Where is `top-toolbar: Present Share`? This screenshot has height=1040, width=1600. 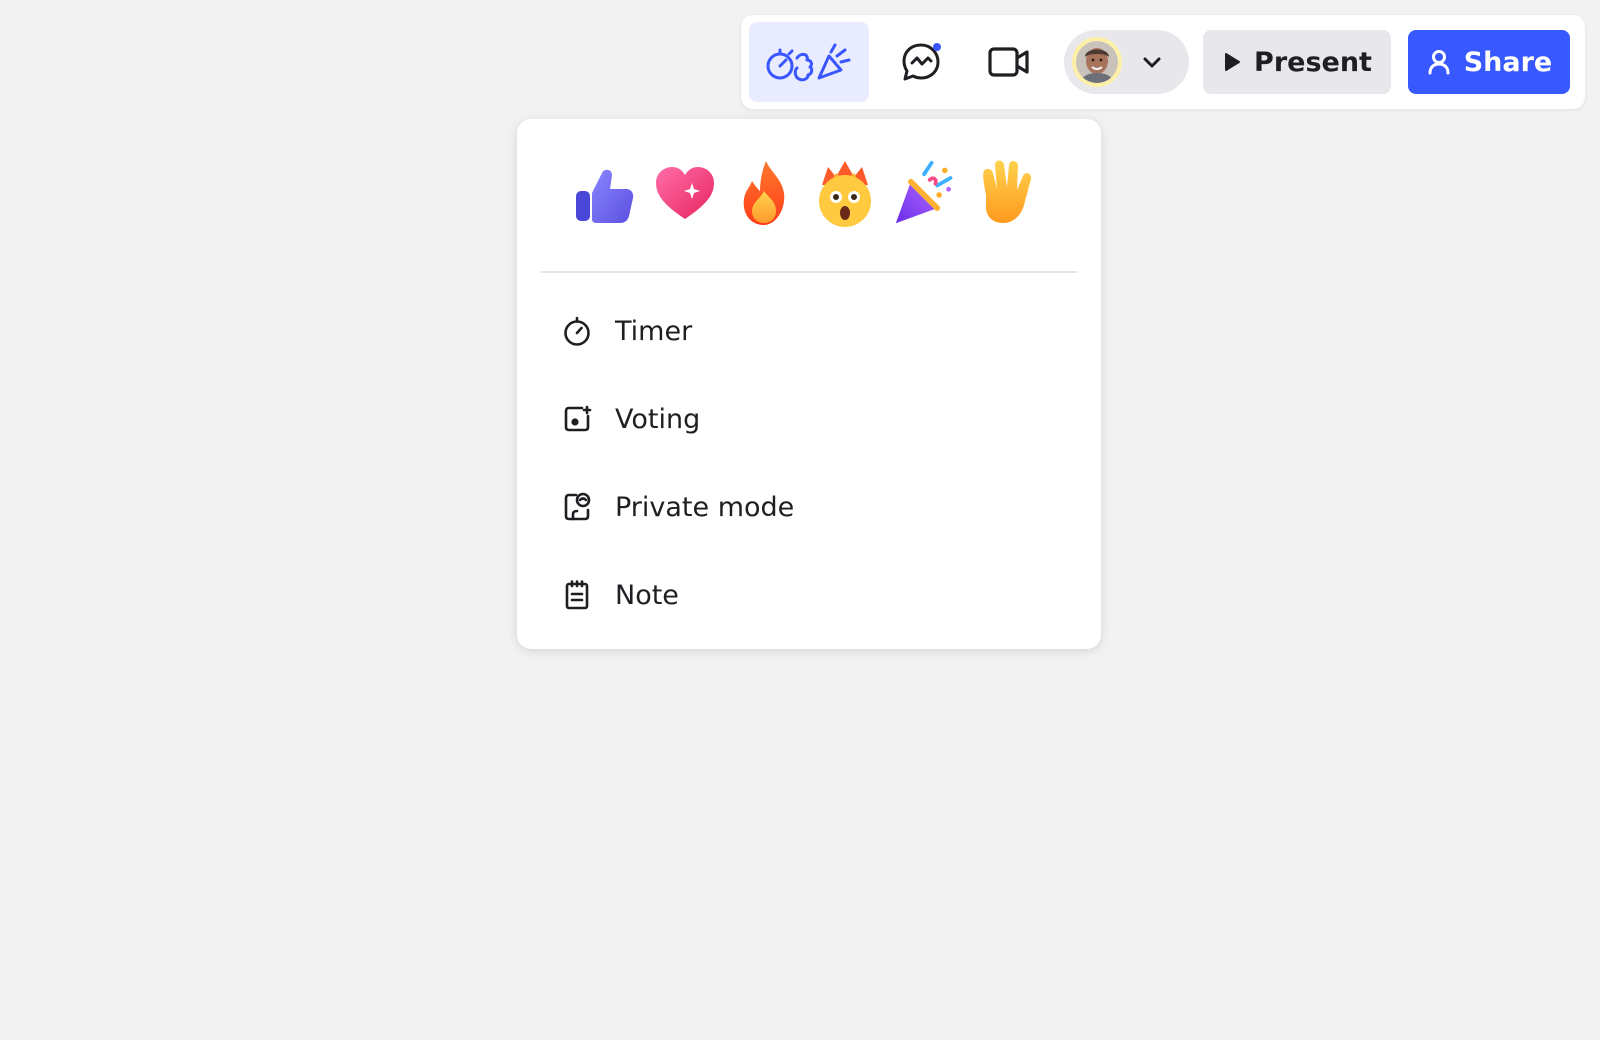
top-toolbar: Present Share is located at coordinates (1163, 62).